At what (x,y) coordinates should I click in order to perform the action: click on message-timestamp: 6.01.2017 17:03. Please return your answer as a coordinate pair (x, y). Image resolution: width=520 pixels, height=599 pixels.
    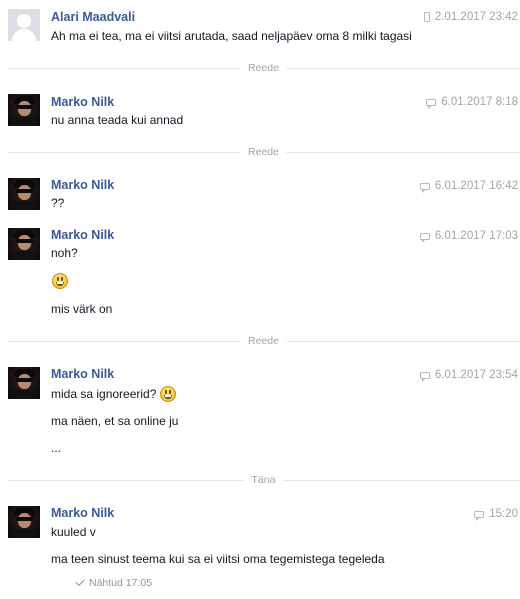
    Looking at the image, I should click on (468, 236).